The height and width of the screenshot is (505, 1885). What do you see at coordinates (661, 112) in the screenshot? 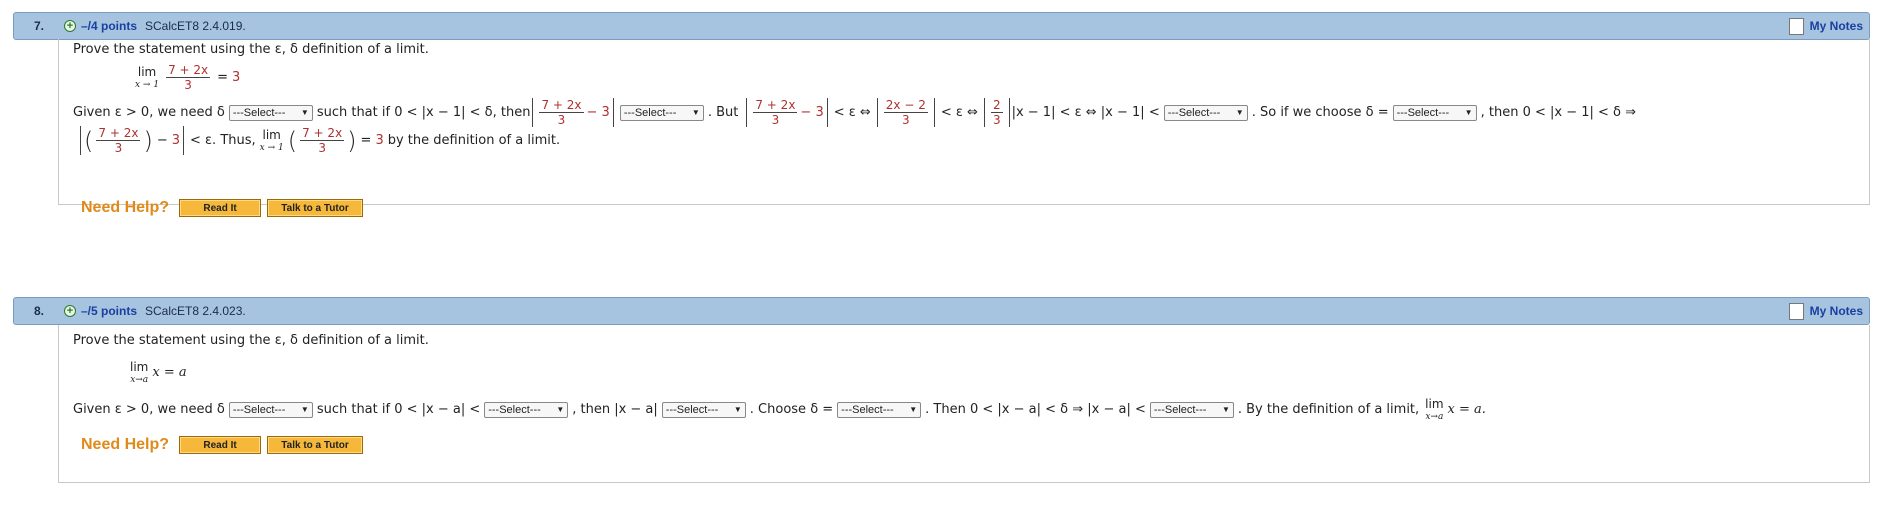
I see `q7-select-2: ---Select--- ▼` at bounding box center [661, 112].